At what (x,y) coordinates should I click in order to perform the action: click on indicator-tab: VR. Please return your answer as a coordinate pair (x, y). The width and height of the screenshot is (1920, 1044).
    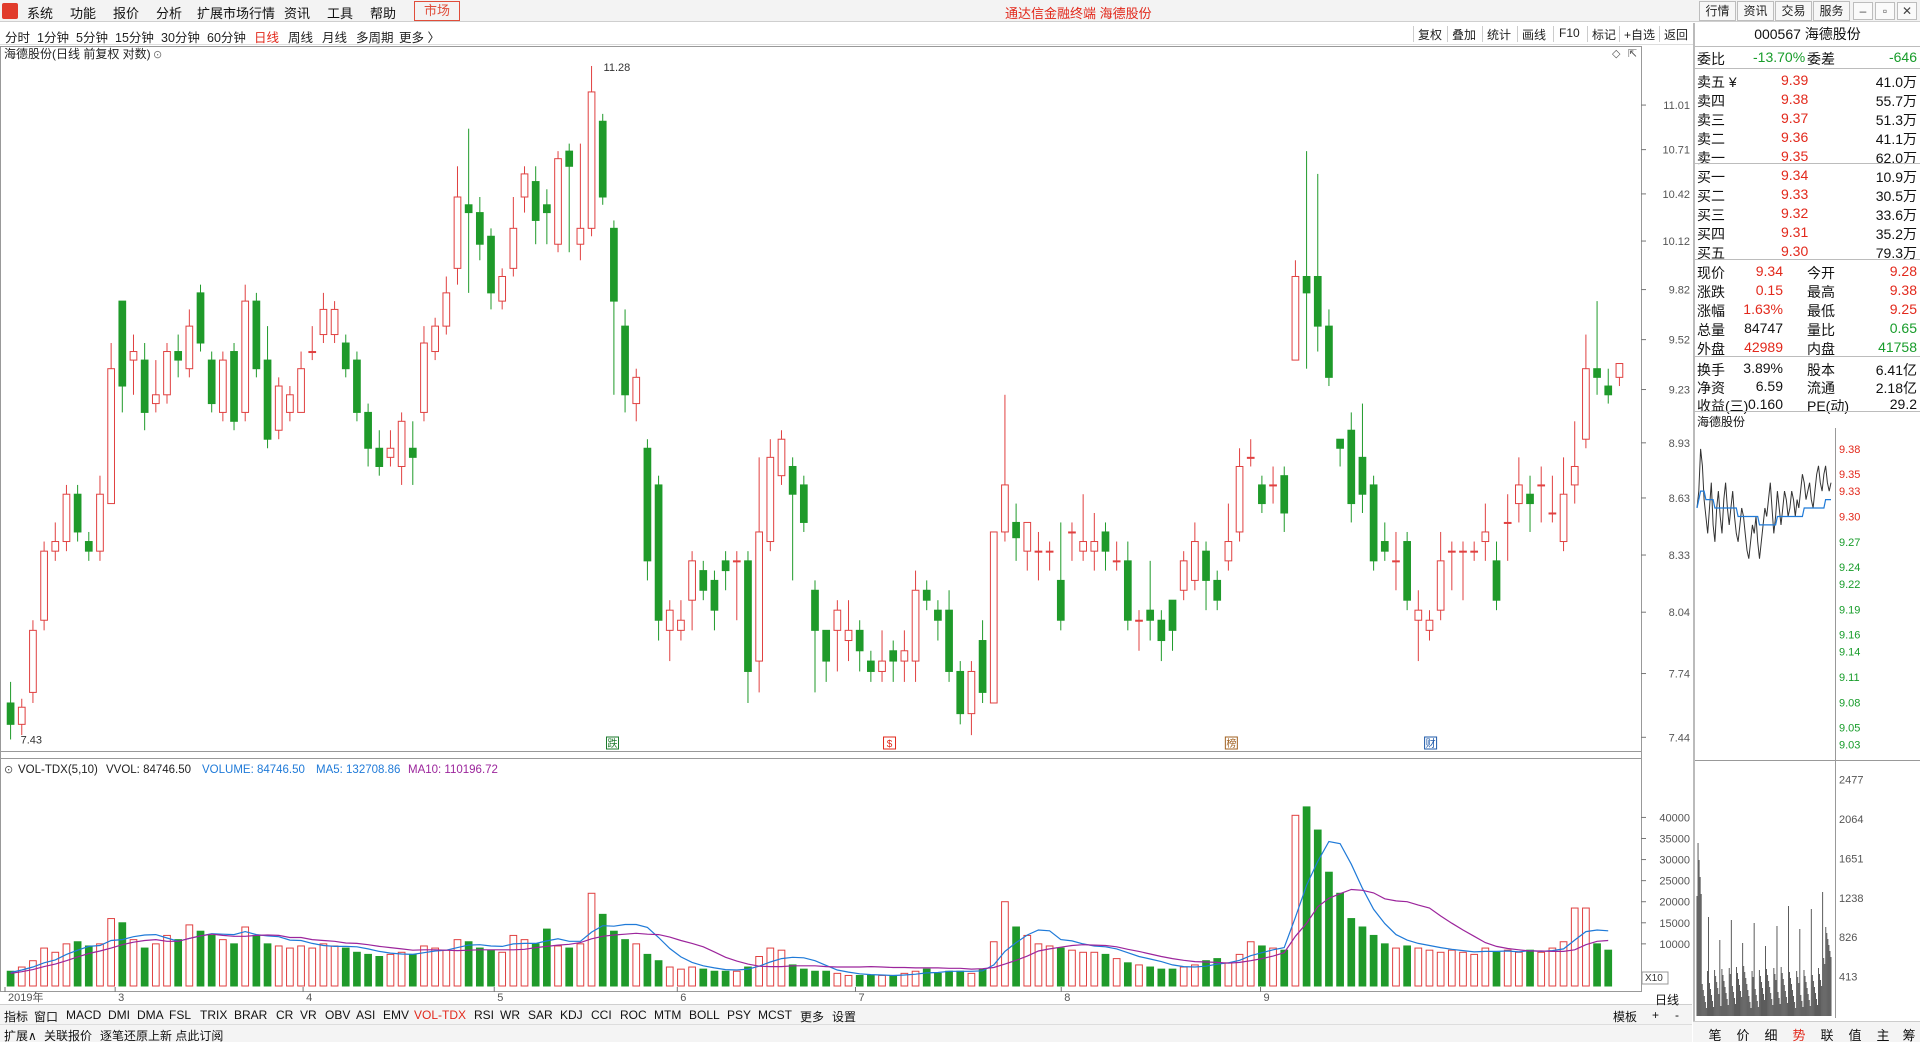
    Looking at the image, I should click on (308, 1015).